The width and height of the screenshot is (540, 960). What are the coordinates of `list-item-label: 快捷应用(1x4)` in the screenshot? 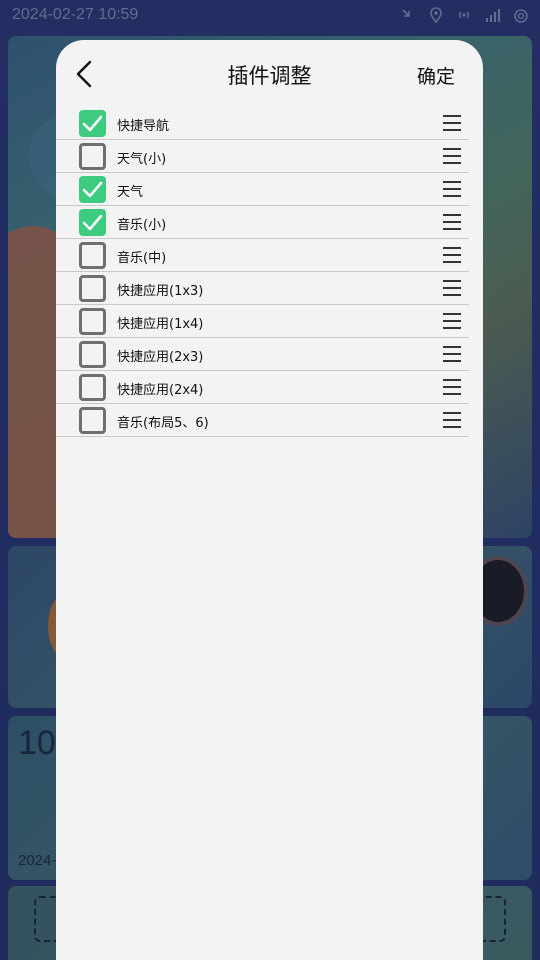 It's located at (160, 324).